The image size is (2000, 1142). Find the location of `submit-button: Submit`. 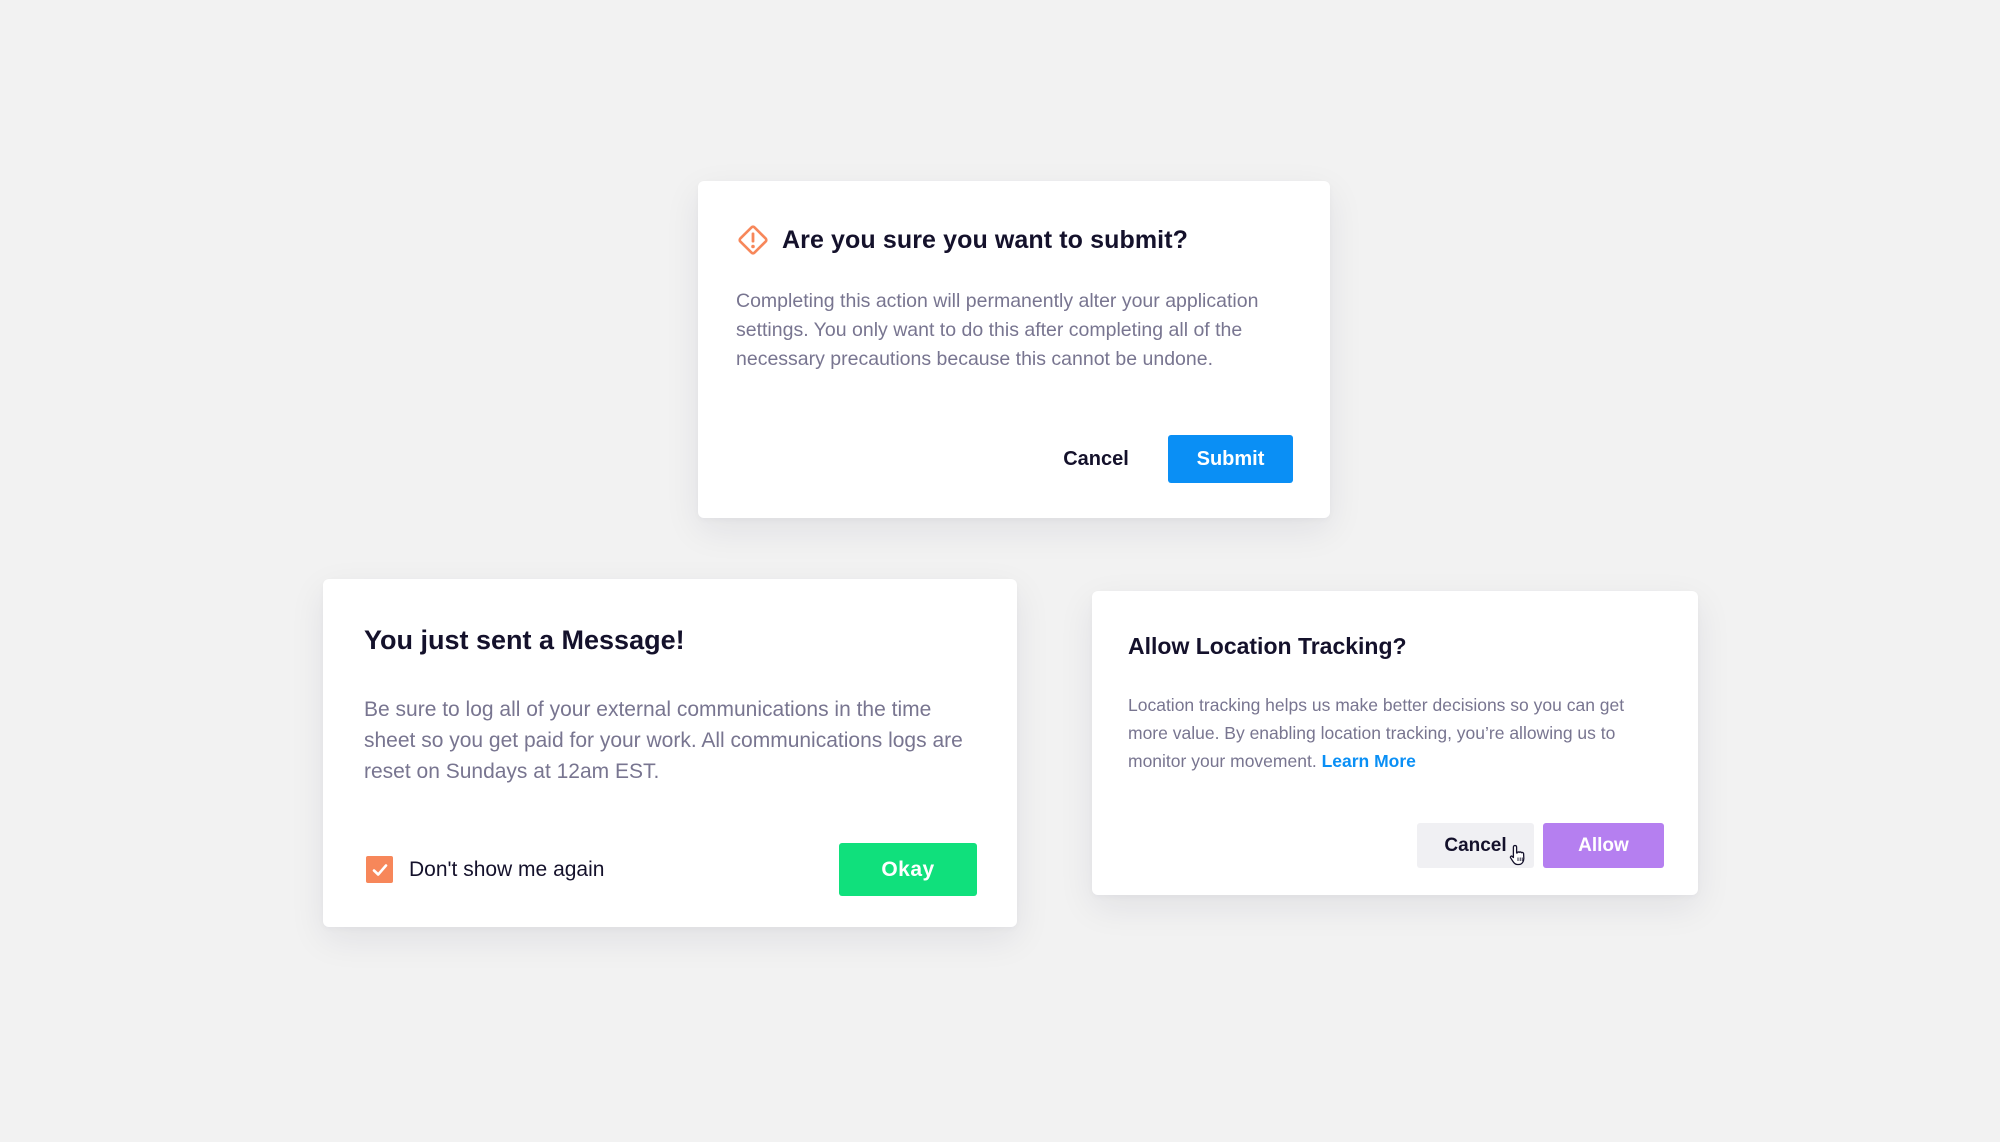

submit-button: Submit is located at coordinates (1230, 459).